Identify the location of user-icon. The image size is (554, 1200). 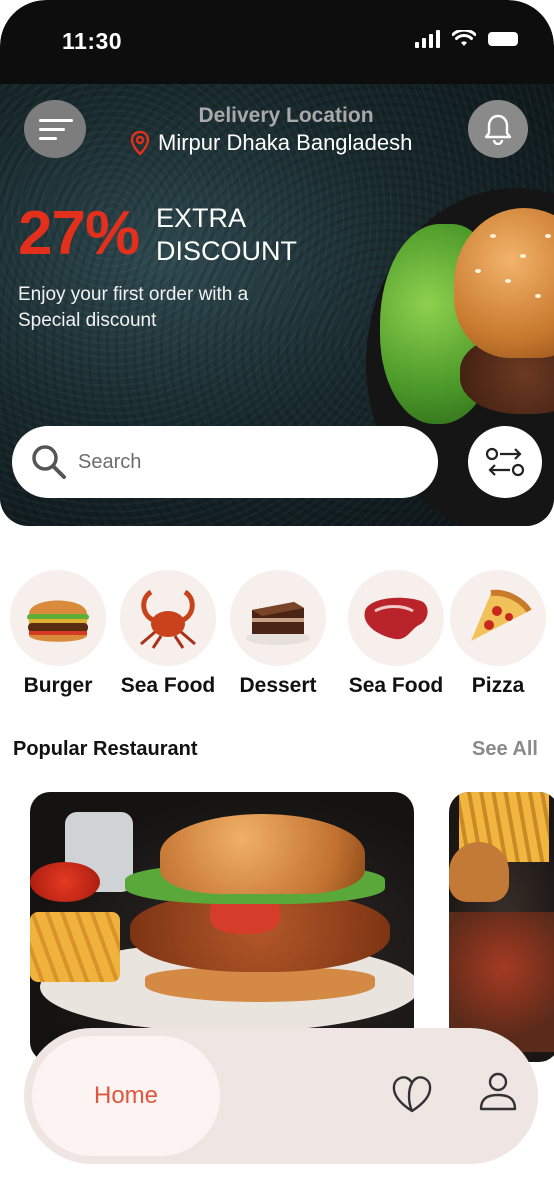
(498, 1091).